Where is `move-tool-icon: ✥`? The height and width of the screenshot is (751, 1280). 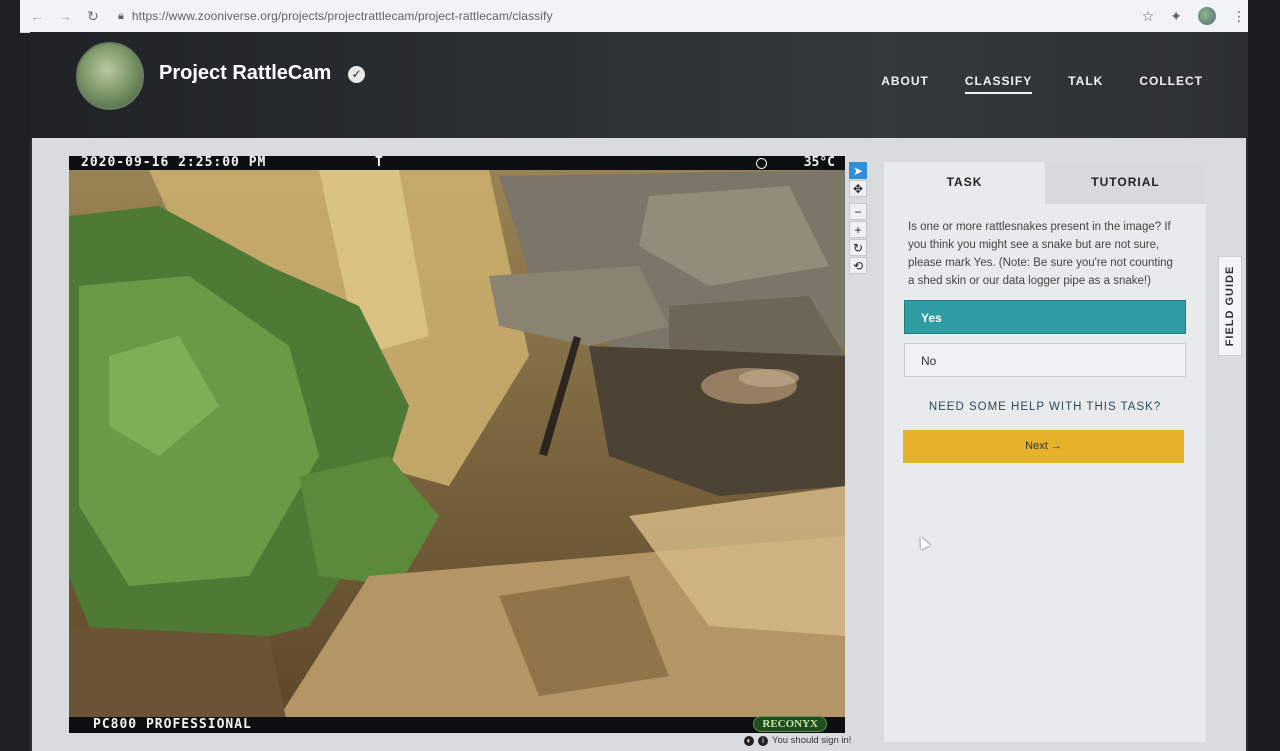
move-tool-icon: ✥ is located at coordinates (858, 188).